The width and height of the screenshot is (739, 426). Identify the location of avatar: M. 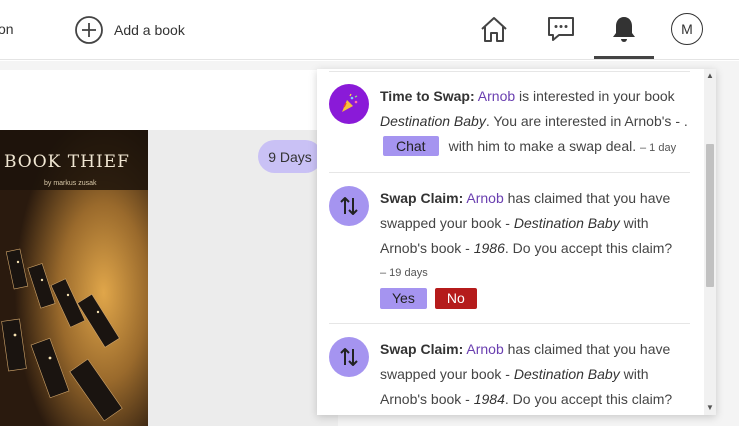
(687, 29).